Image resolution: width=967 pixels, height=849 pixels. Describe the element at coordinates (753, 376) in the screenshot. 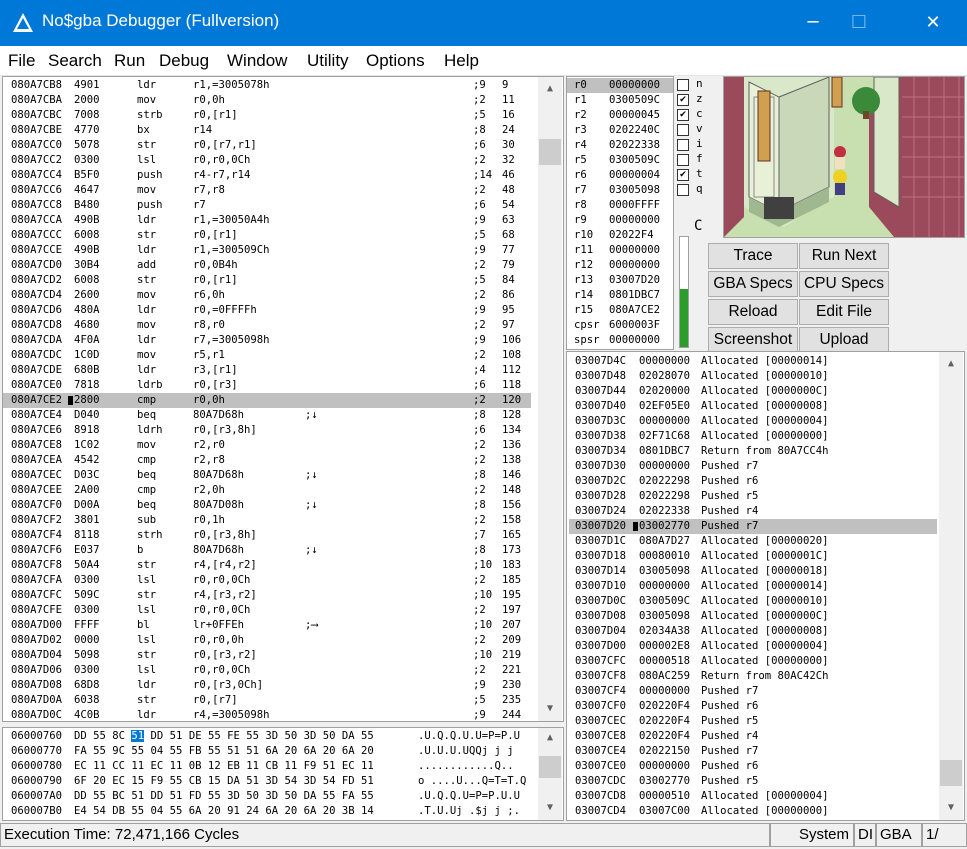

I see `stack-row: 03007D48 02028070 Allocated [00000010]` at that location.